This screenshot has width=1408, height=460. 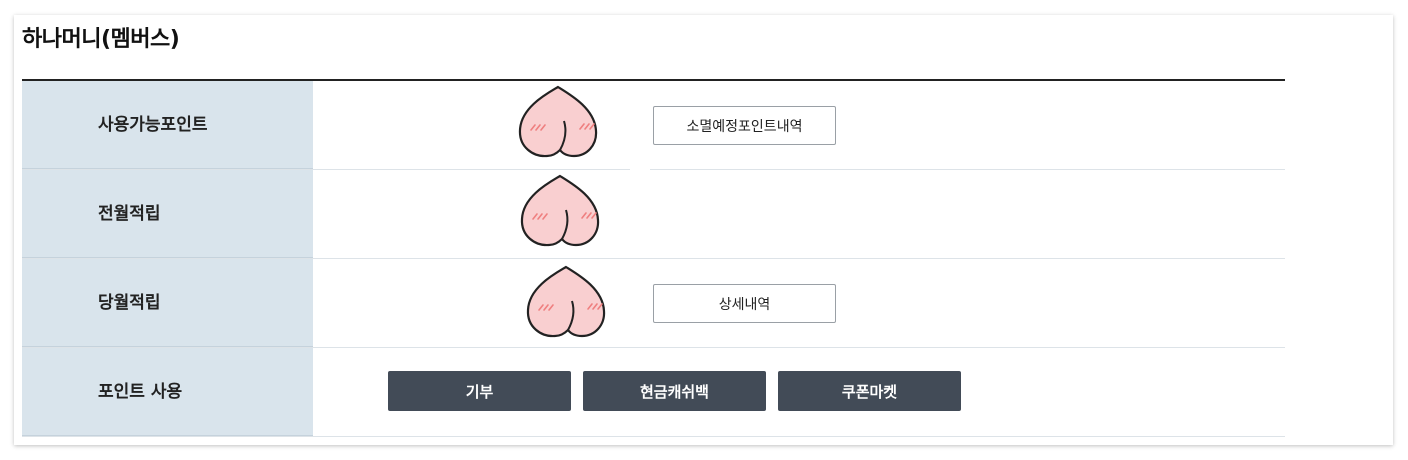 I want to click on label-cell: 당월적립, so click(x=167, y=303).